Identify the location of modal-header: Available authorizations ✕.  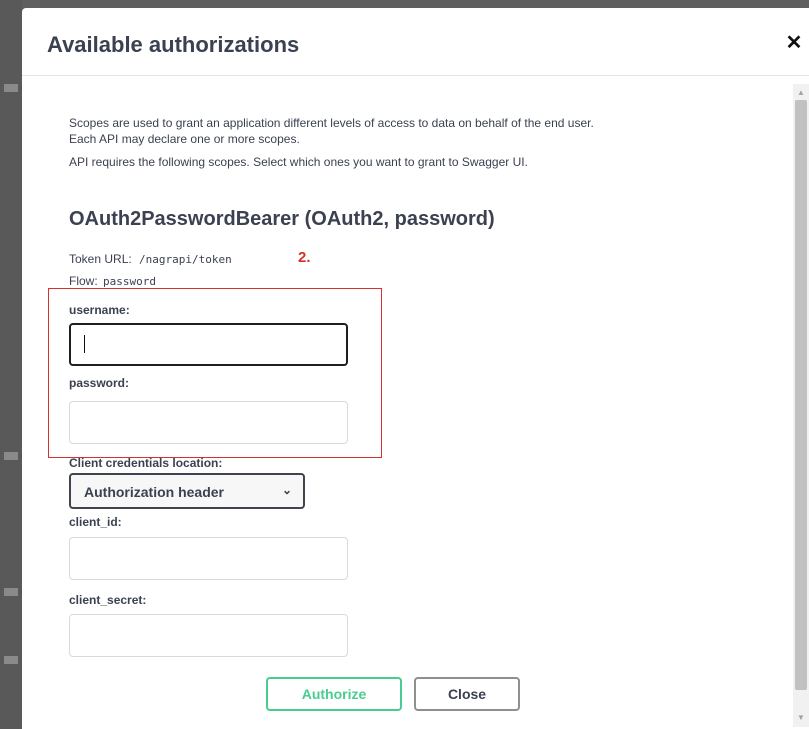
(415, 42).